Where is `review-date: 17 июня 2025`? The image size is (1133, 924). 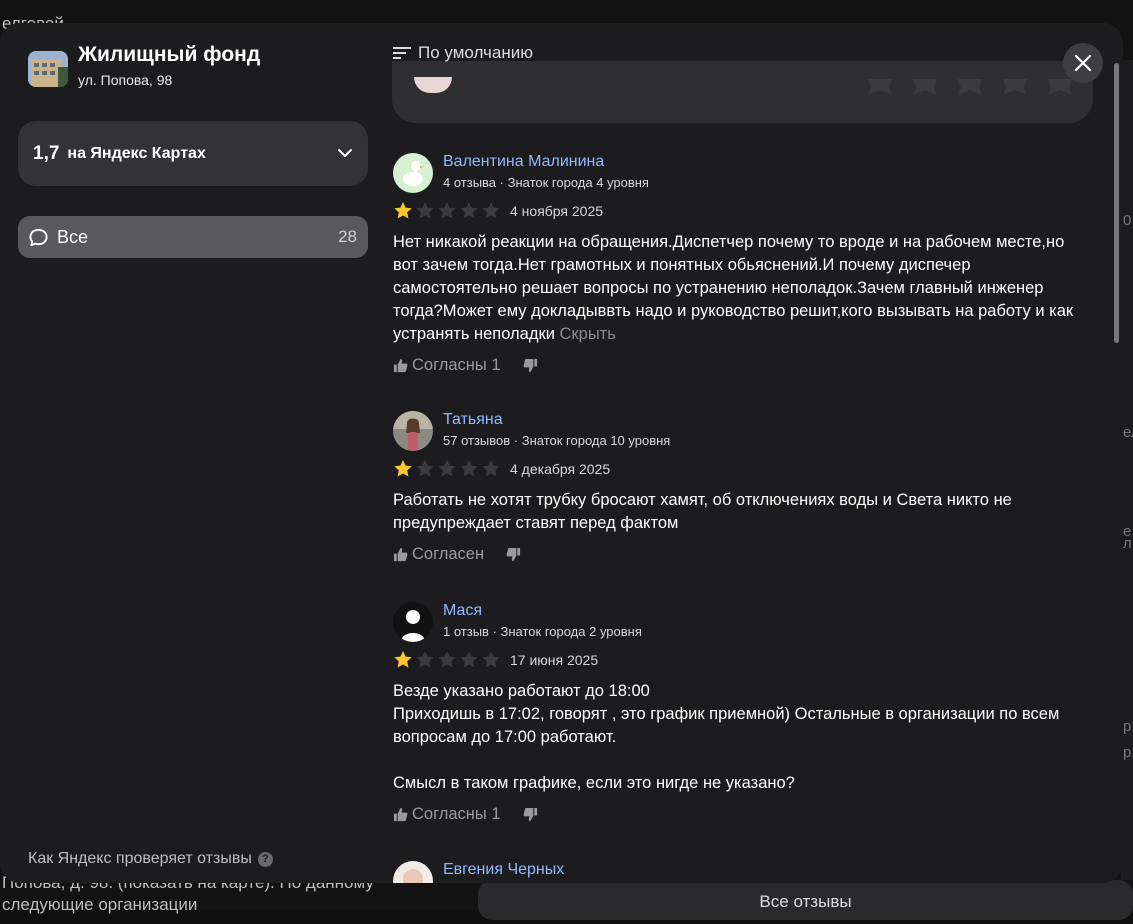
review-date: 17 июня 2025 is located at coordinates (554, 660).